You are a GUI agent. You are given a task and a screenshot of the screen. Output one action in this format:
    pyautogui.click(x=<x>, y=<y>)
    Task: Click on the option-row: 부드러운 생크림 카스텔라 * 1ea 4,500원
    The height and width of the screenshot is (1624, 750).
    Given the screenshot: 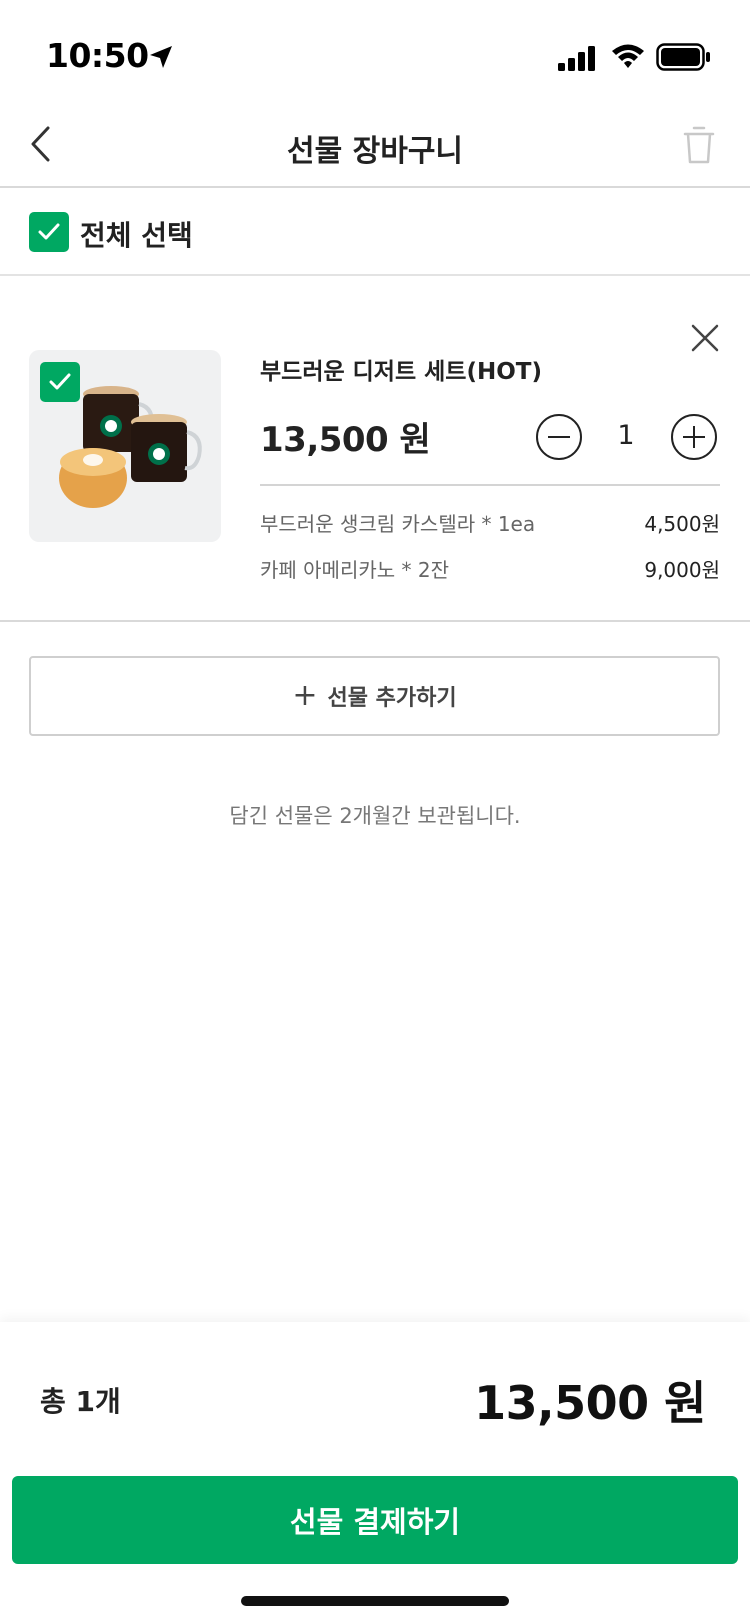 What is the action you would take?
    pyautogui.click(x=490, y=523)
    